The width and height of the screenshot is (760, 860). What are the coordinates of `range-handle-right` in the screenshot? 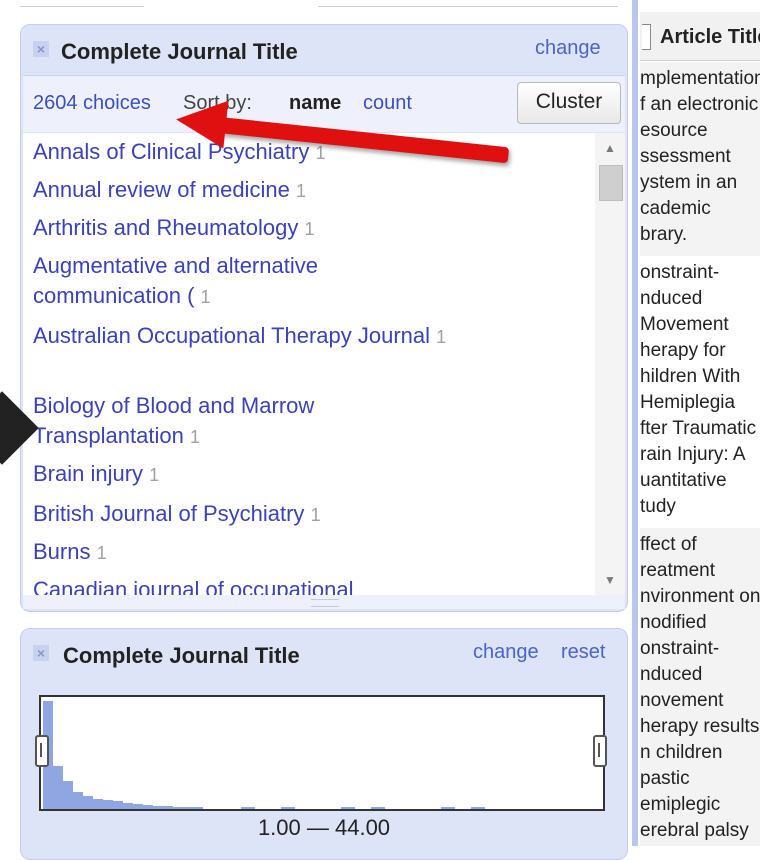 It's located at (600, 751).